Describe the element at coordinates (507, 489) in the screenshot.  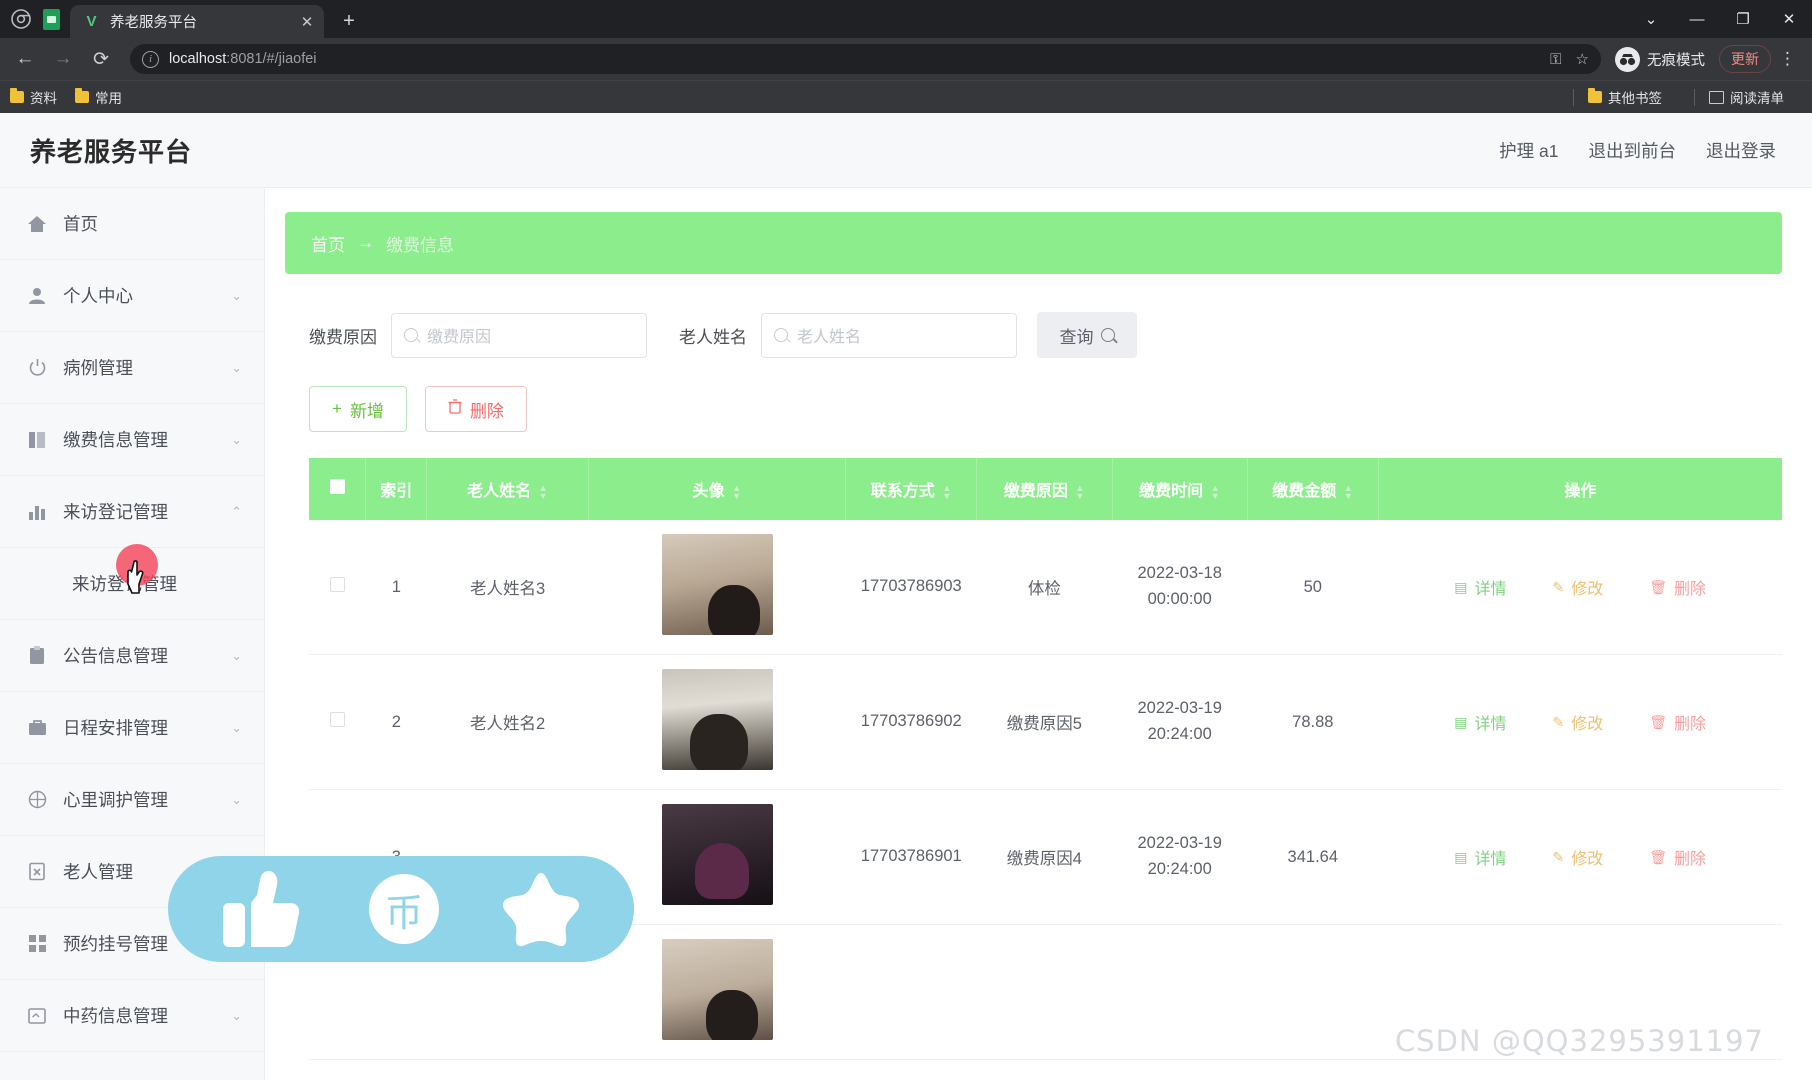
I see `column-name: 老人姓名 ▲ ▼` at that location.